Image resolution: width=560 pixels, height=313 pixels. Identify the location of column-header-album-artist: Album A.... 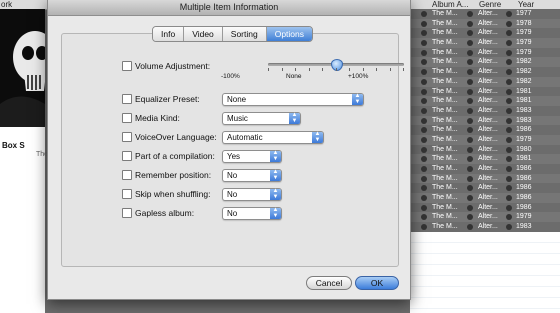
(450, 4).